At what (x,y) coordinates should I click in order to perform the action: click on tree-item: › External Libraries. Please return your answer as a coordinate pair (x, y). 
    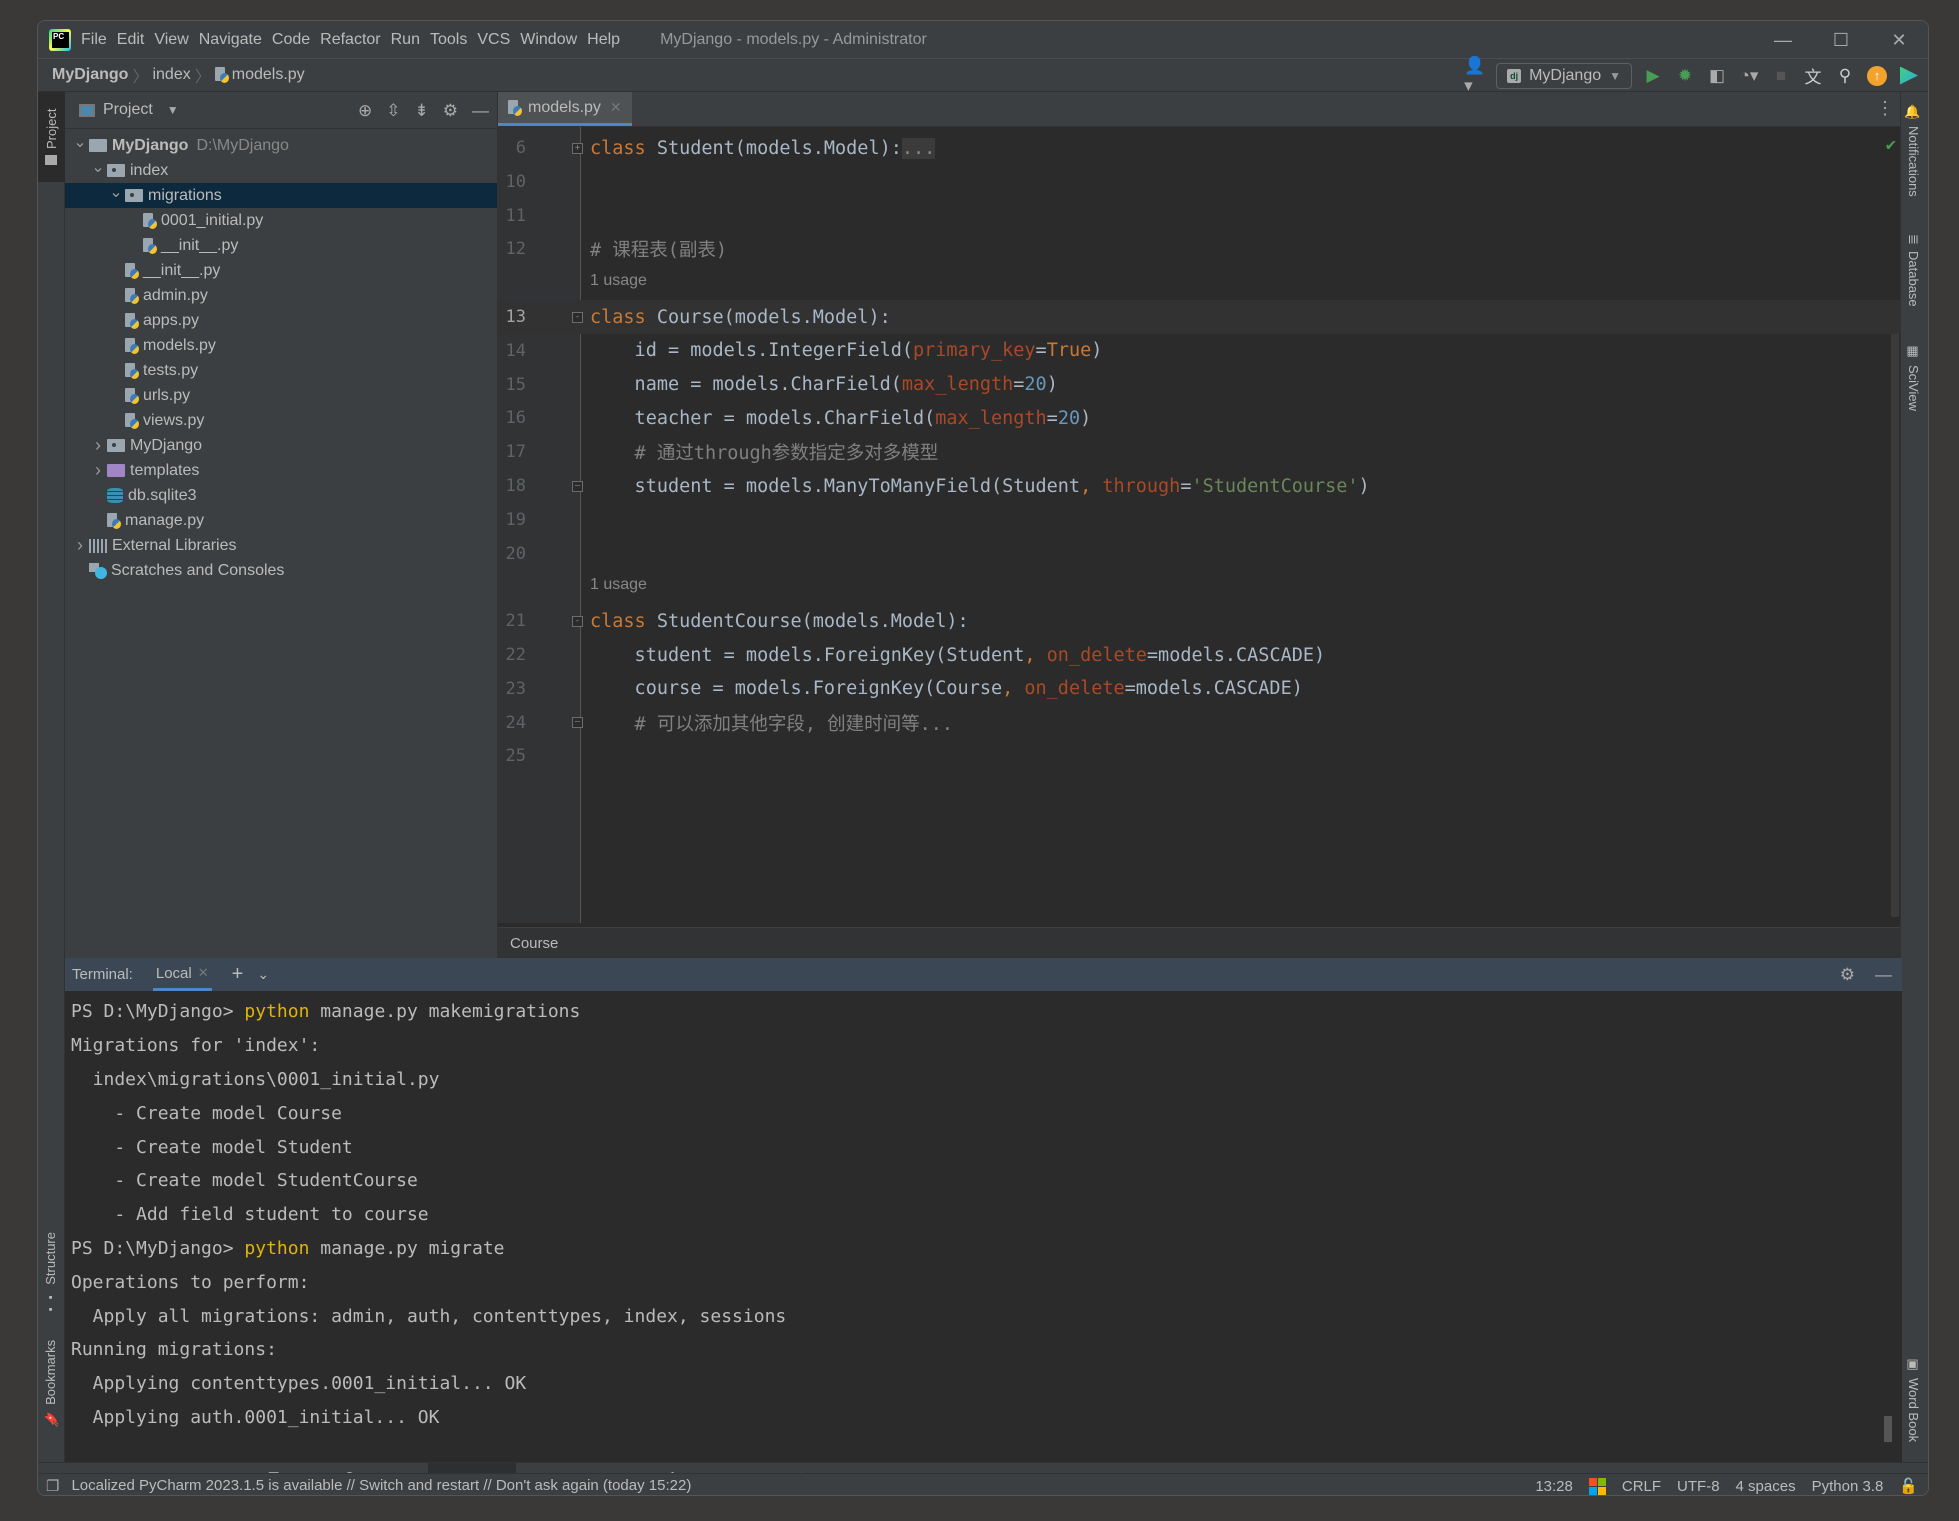
    Looking at the image, I should click on (281, 545).